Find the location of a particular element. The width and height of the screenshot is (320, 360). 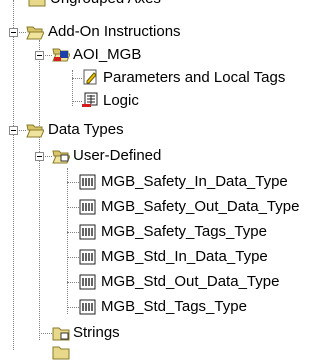

tree-item-label: Add-On Instructions is located at coordinates (114, 31).